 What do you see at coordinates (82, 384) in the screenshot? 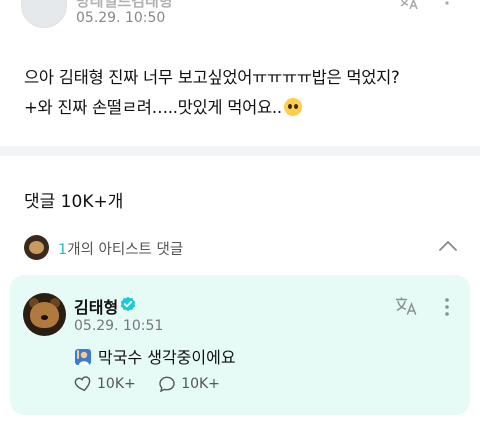
I see `like-icon` at bounding box center [82, 384].